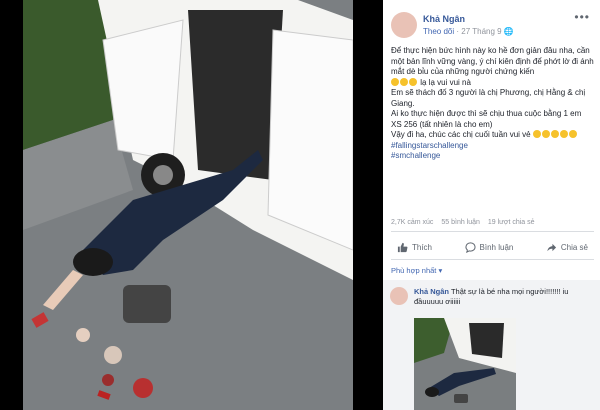  What do you see at coordinates (492, 156) in the screenshot?
I see `hashtag-link: #smchallenge` at bounding box center [492, 156].